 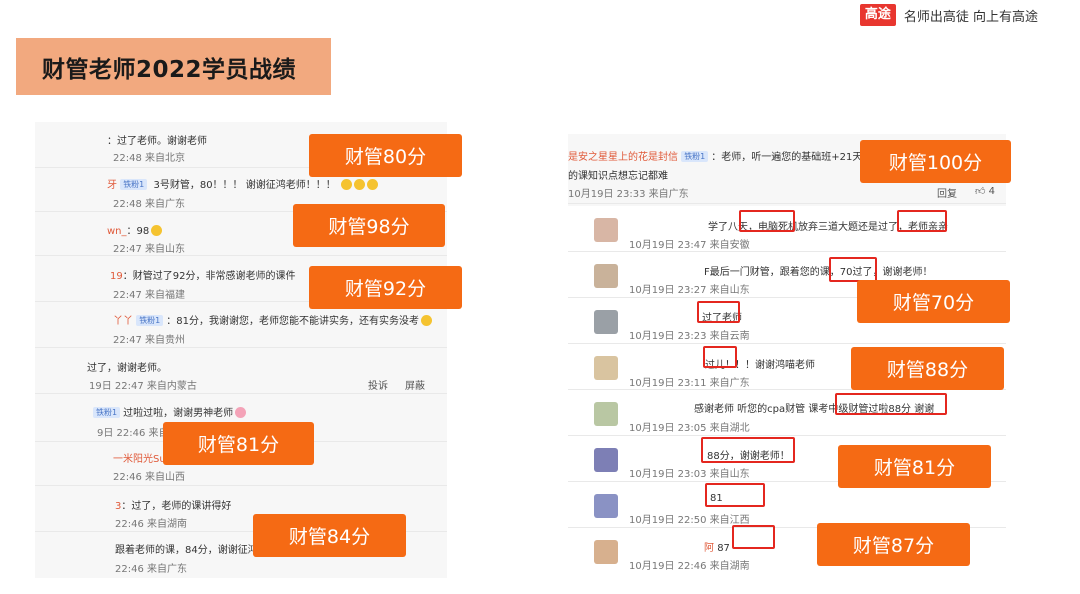 What do you see at coordinates (203, 276) in the screenshot?
I see `comment-text: 19：财管过了92分，非常感谢老师的课件` at bounding box center [203, 276].